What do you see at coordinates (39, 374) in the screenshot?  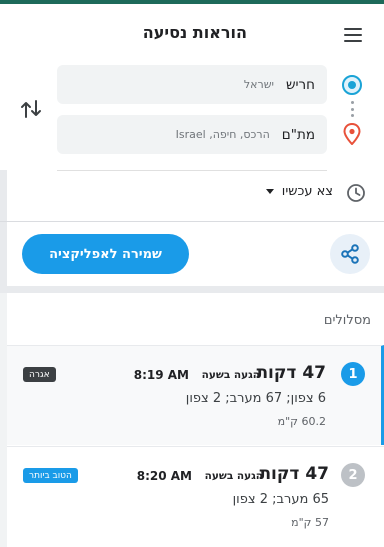 I see `toll-badge: אגרה` at bounding box center [39, 374].